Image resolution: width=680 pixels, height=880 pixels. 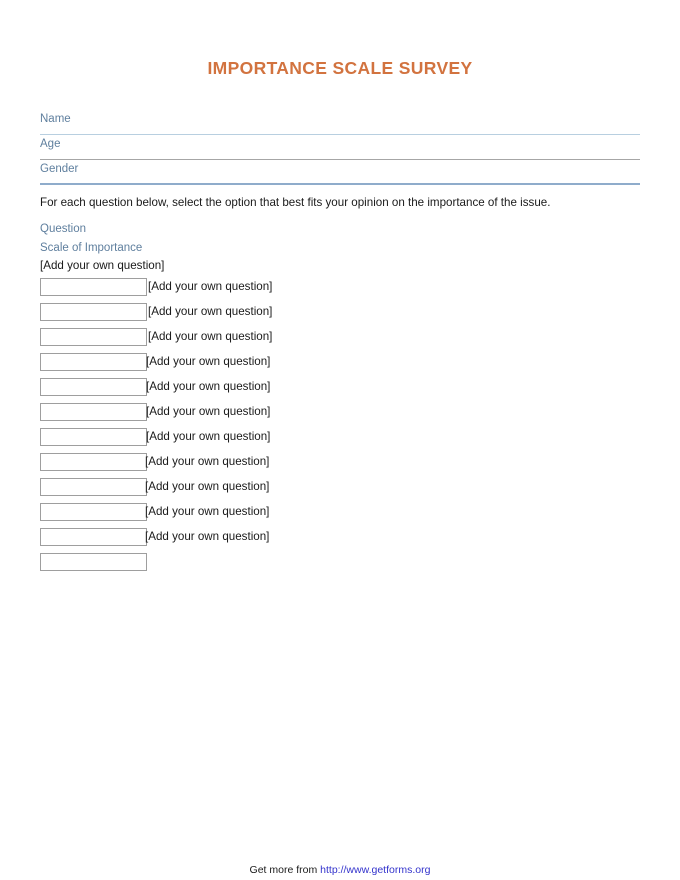 What do you see at coordinates (102, 265) in the screenshot?
I see `first-question-label: [Add your own question]` at bounding box center [102, 265].